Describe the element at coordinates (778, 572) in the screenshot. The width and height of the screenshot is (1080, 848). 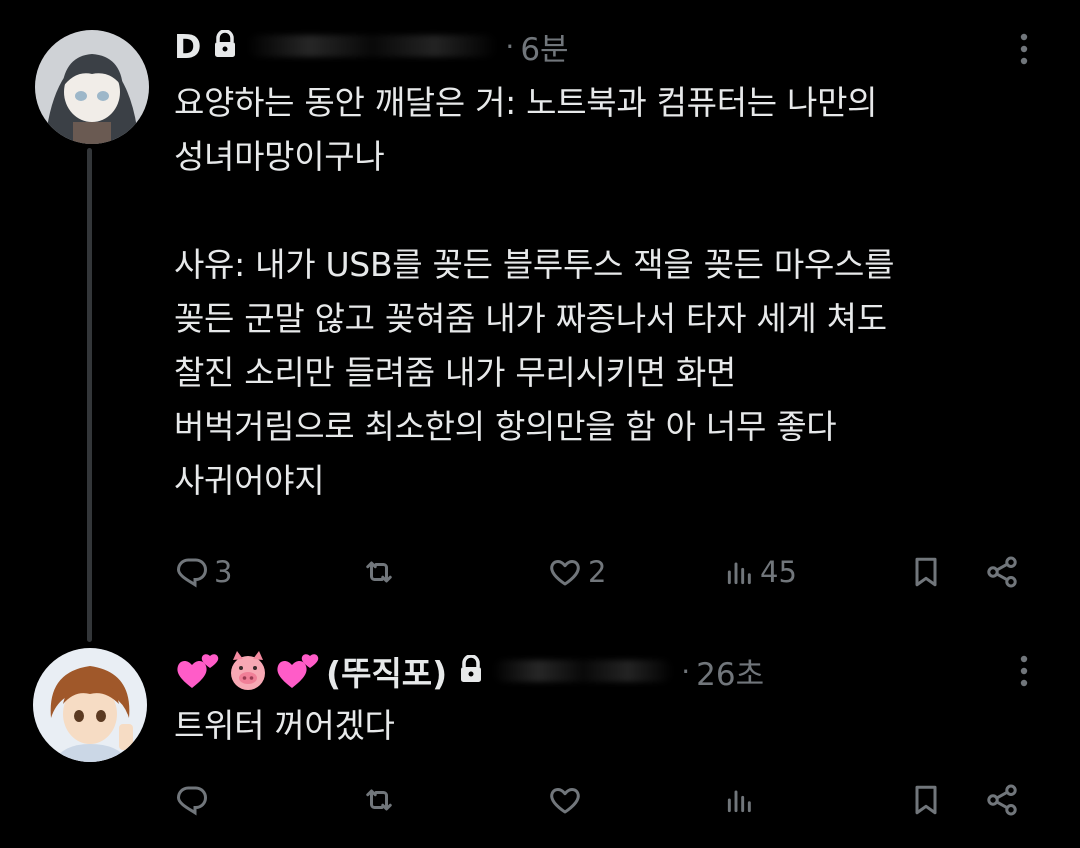
I see `view-count: 45` at that location.